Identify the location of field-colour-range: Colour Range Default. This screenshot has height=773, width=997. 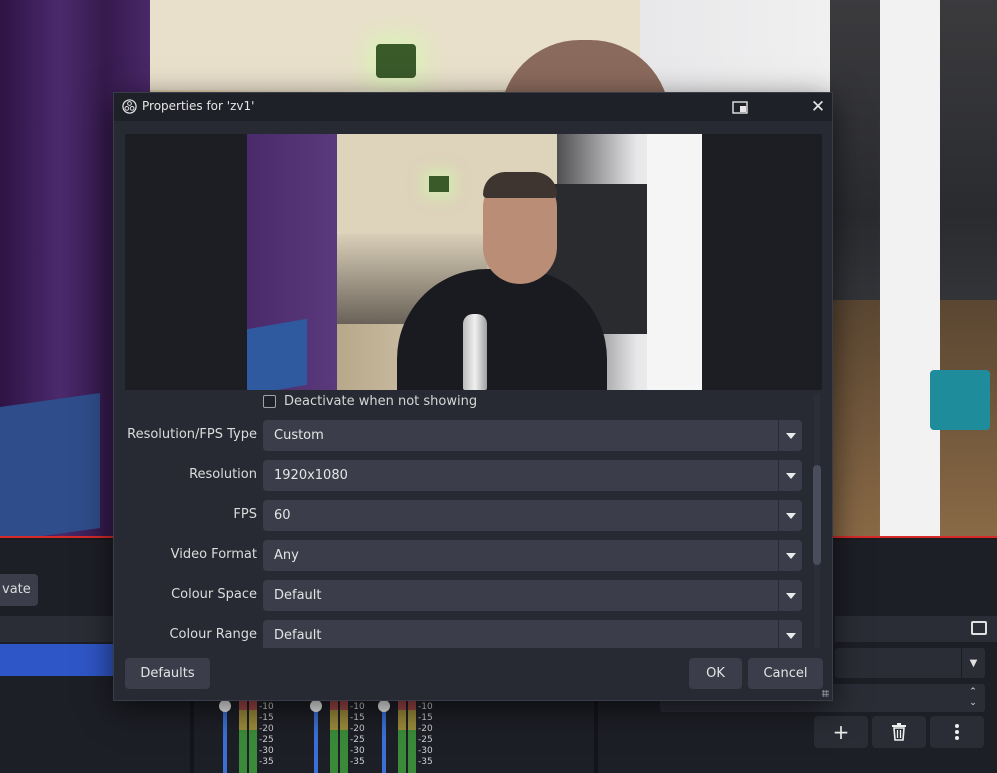
(467, 634).